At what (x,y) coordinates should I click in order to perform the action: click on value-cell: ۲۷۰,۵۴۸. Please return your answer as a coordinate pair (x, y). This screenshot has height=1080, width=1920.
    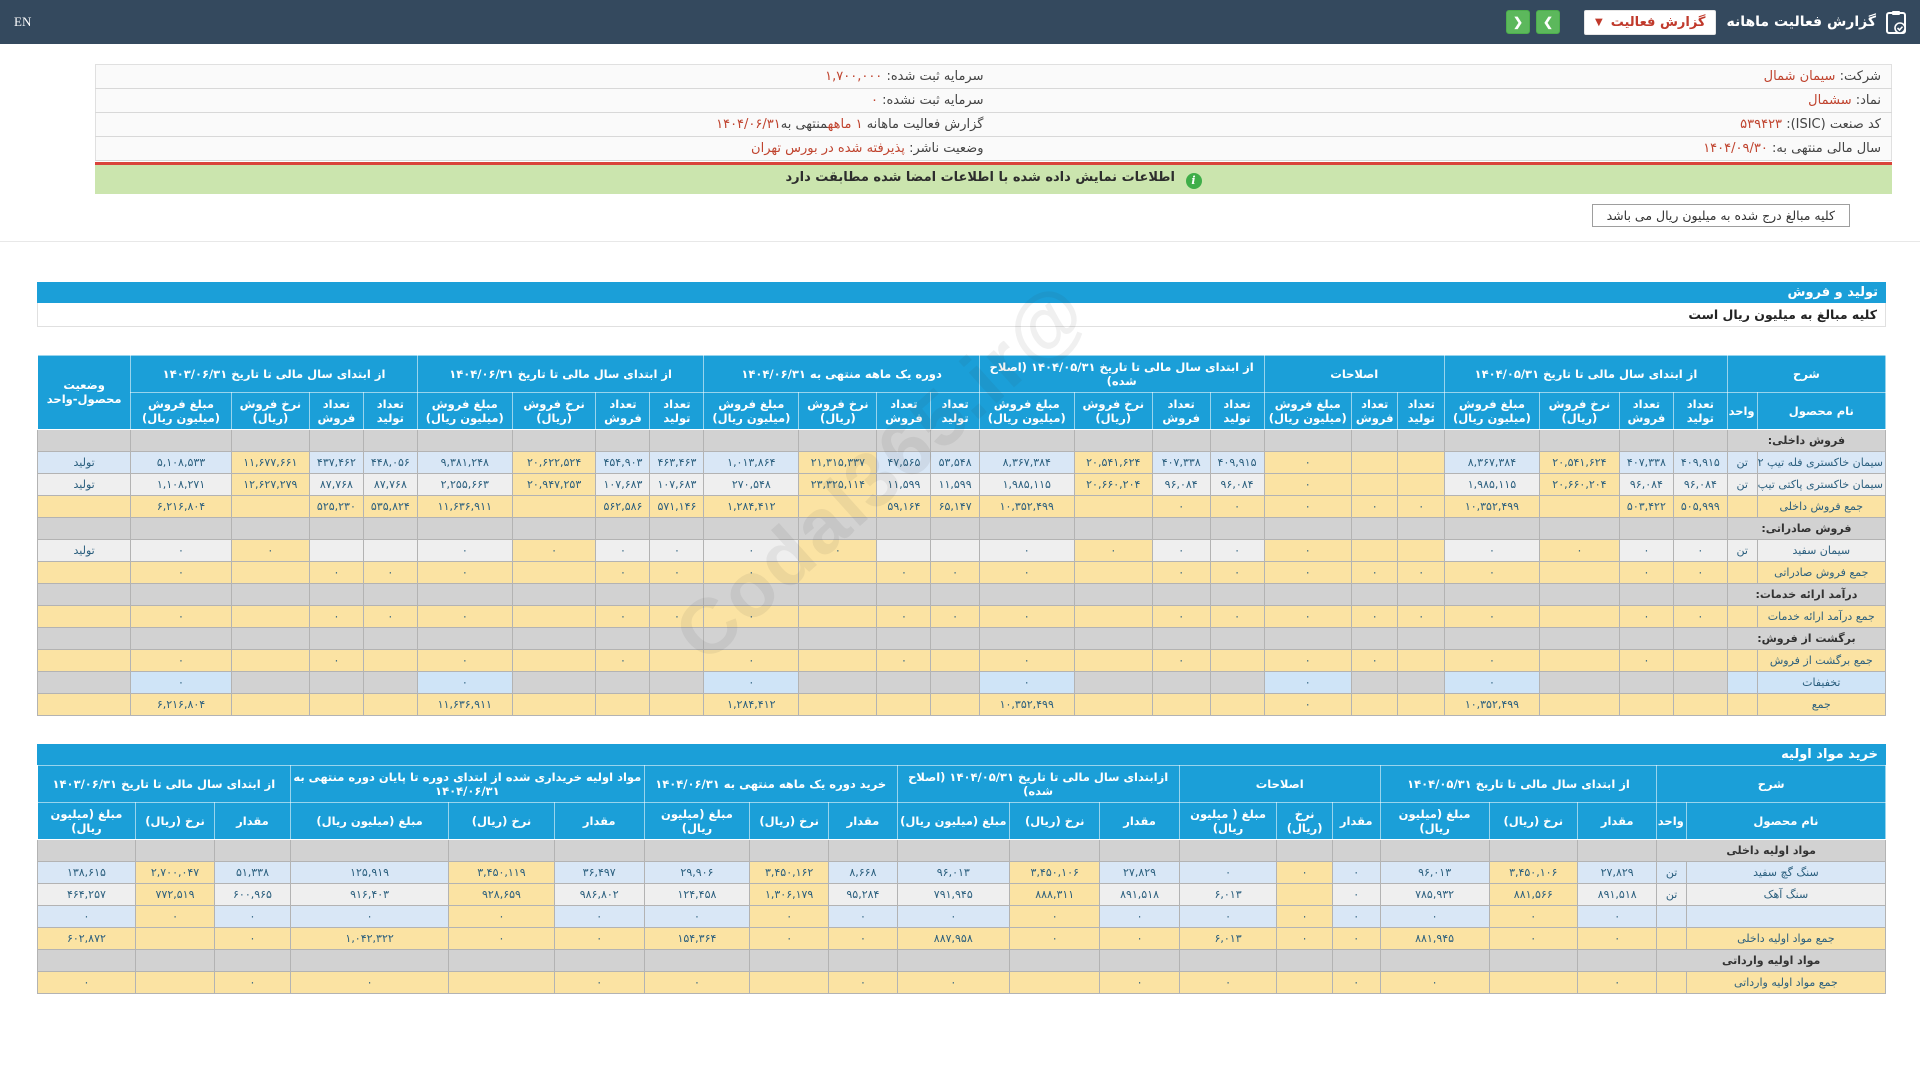
    Looking at the image, I should click on (751, 484).